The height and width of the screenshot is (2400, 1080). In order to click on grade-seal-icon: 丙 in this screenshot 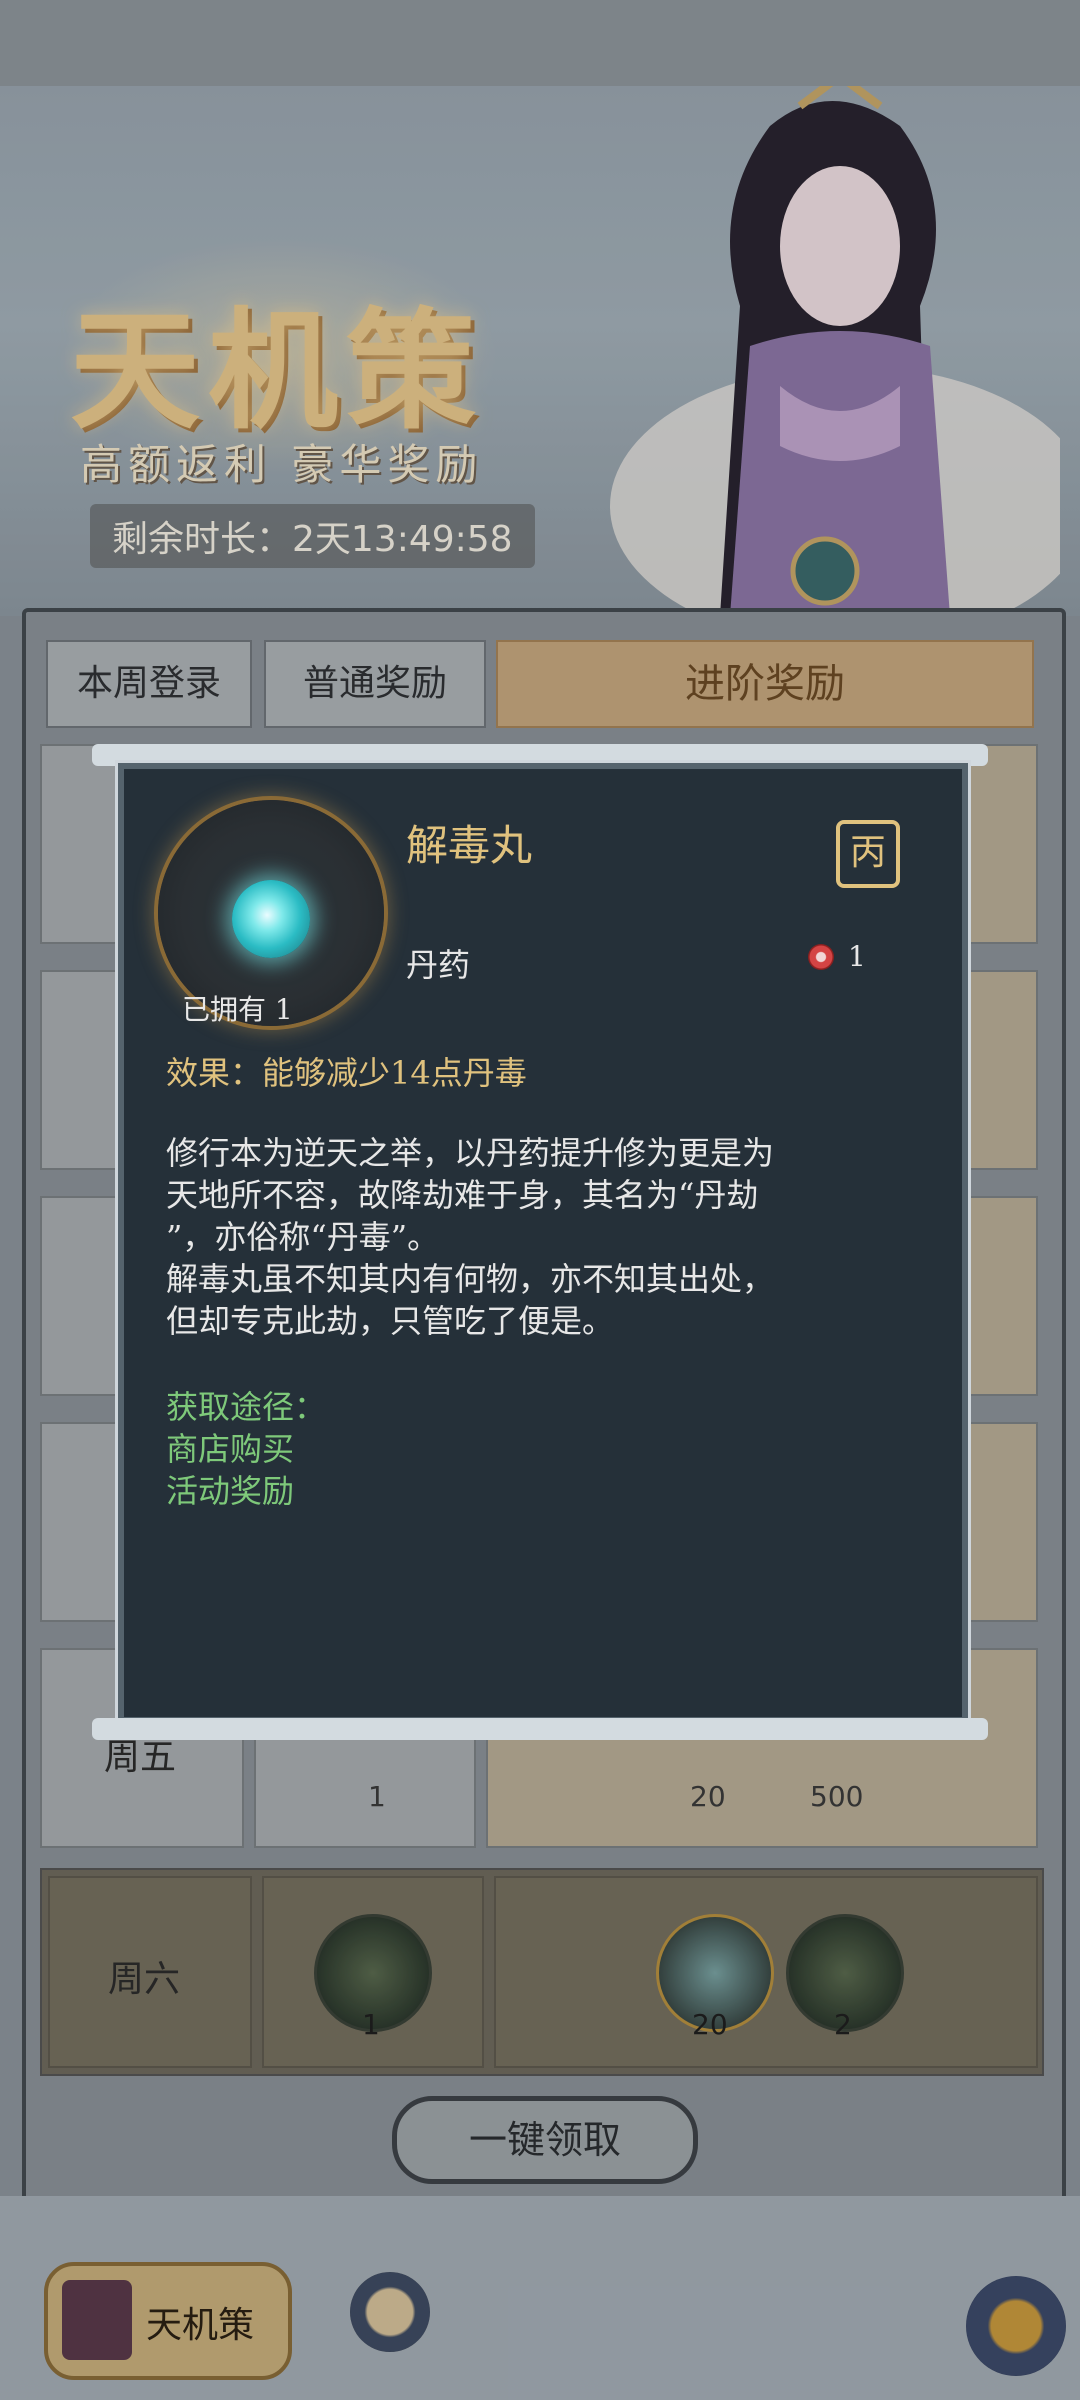, I will do `click(868, 854)`.